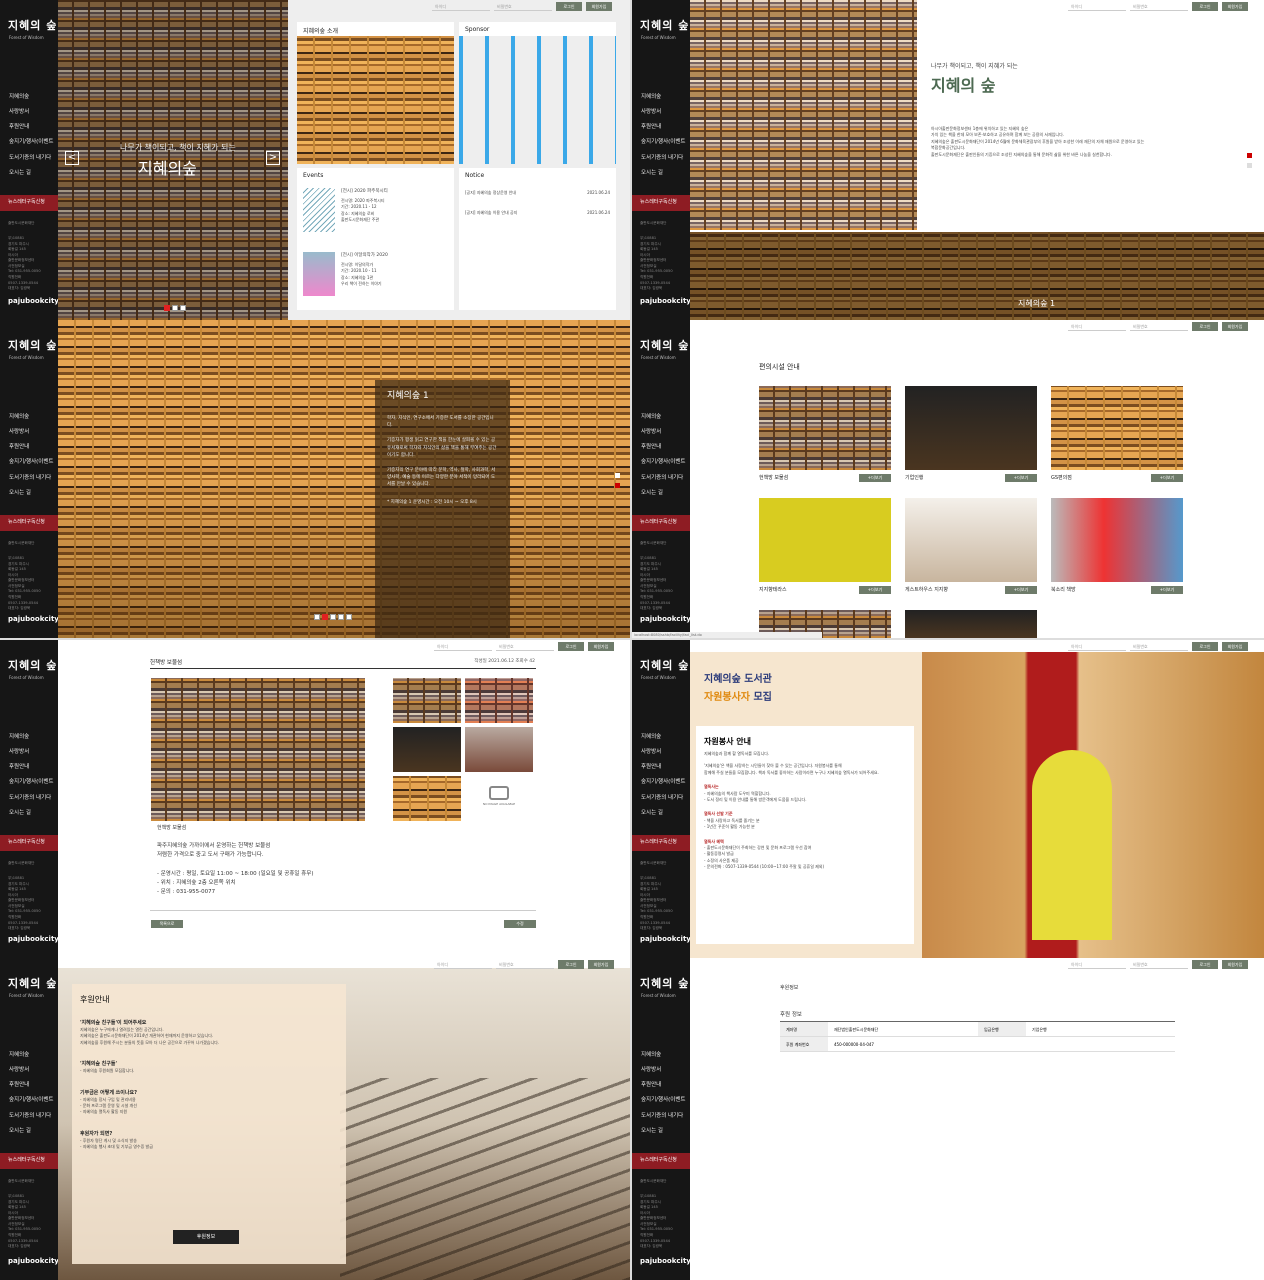  What do you see at coordinates (364, 255) in the screenshot?
I see `event-title: [전시] 이달의작가 2020` at bounding box center [364, 255].